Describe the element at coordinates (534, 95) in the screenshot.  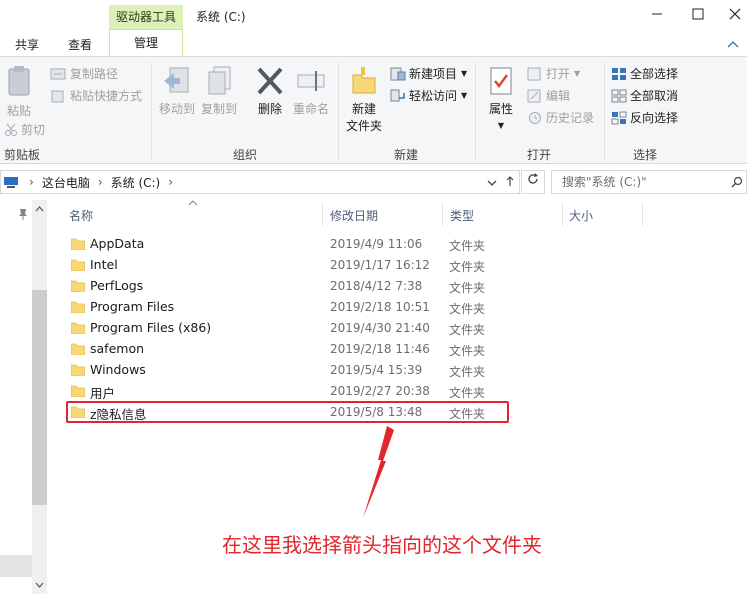
I see `edit-icon` at that location.